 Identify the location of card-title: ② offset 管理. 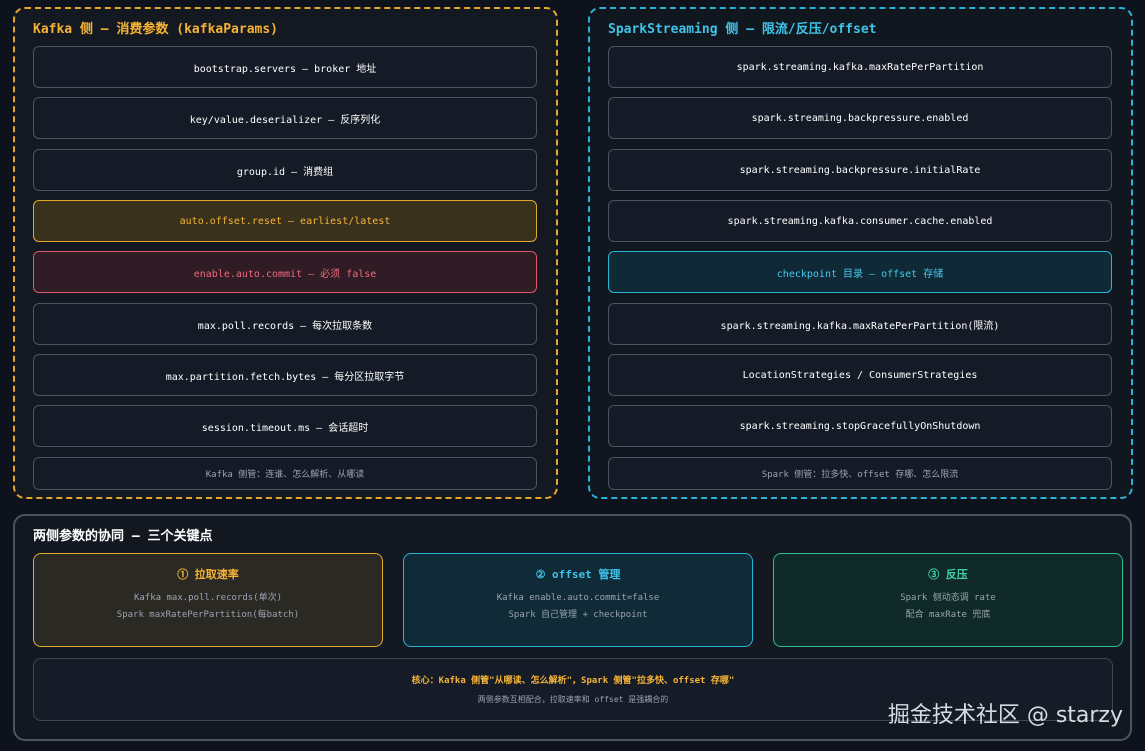
(578, 574).